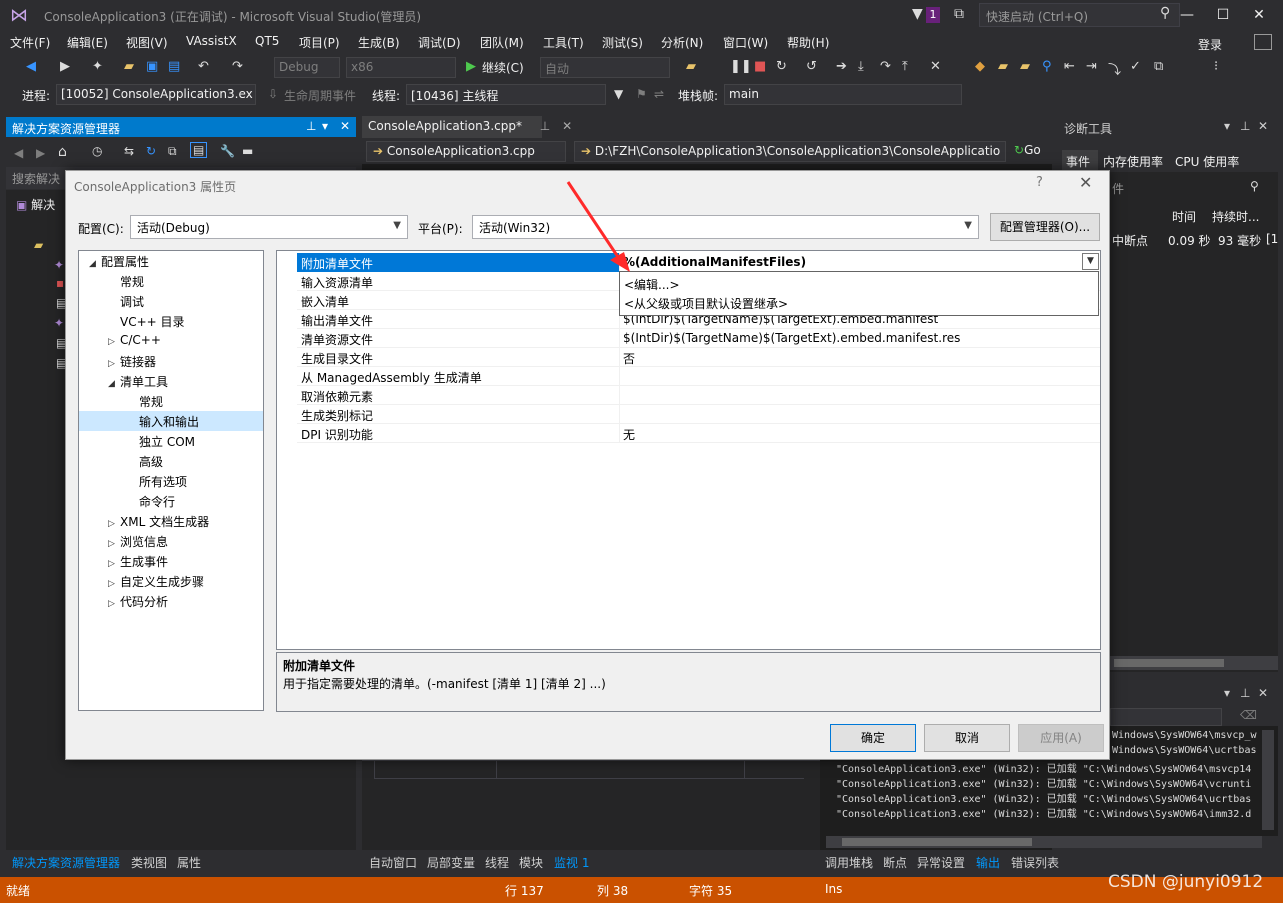 This screenshot has width=1283, height=903. I want to click on menu-test: 测试(S), so click(622, 42).